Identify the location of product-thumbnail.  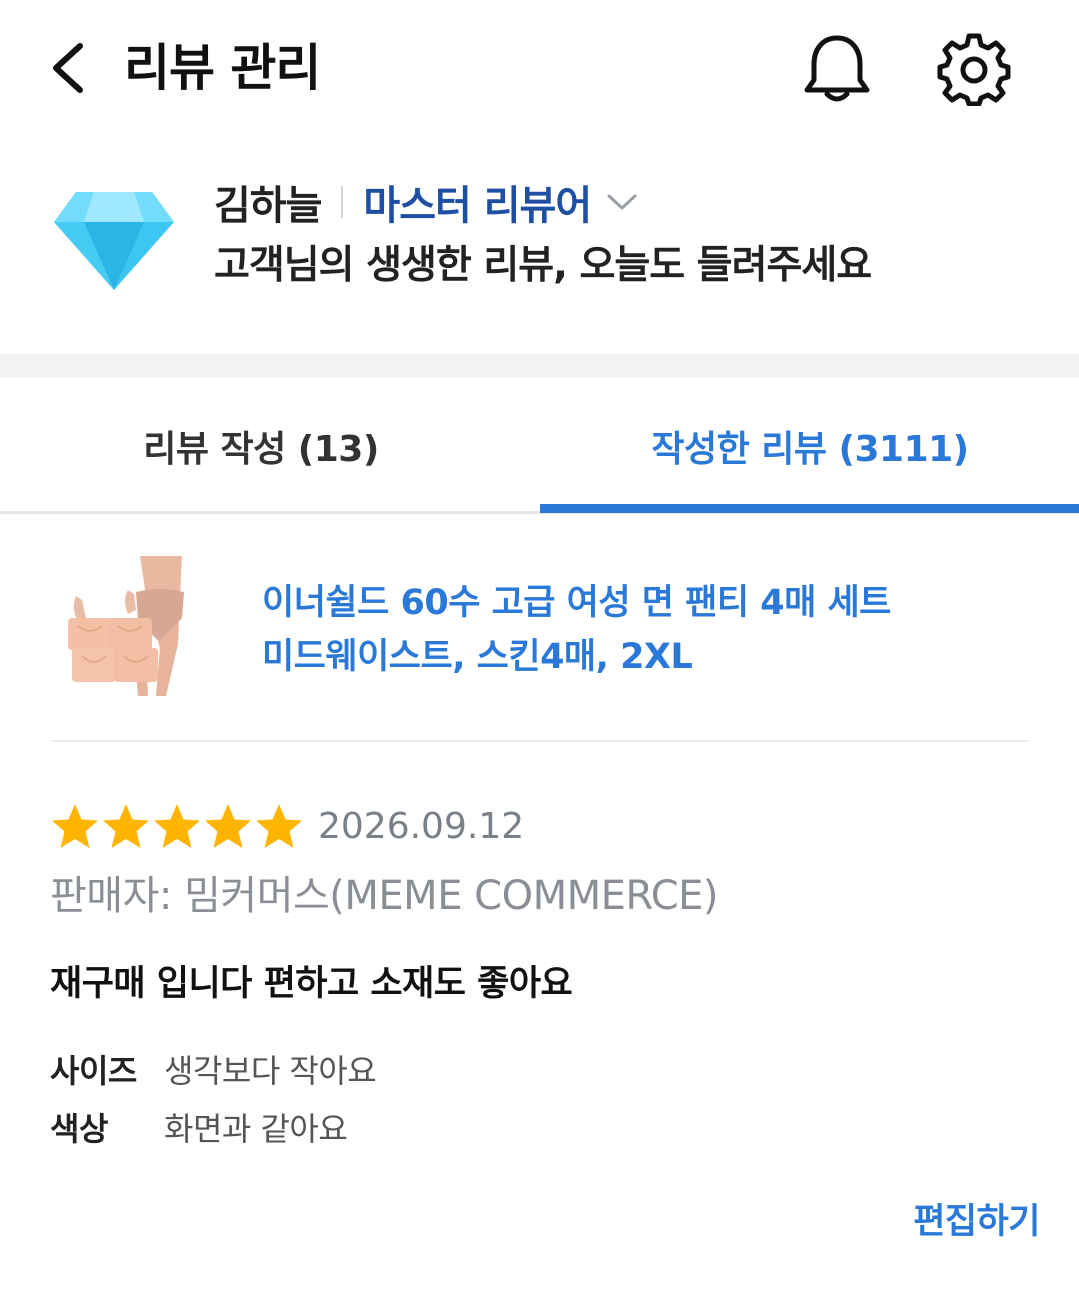
(136, 628).